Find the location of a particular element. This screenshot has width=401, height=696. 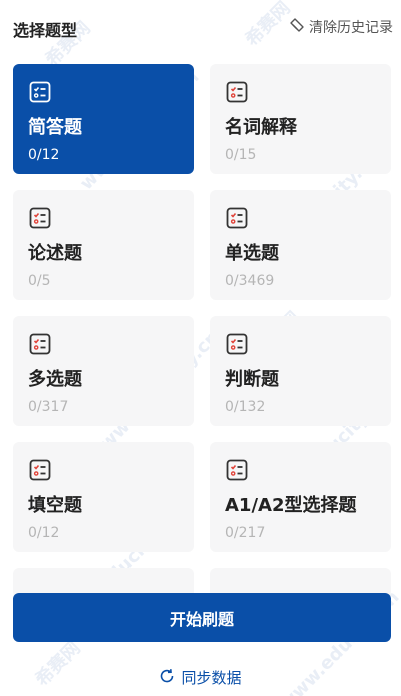

type-card-name: 名词解释 is located at coordinates (261, 127).